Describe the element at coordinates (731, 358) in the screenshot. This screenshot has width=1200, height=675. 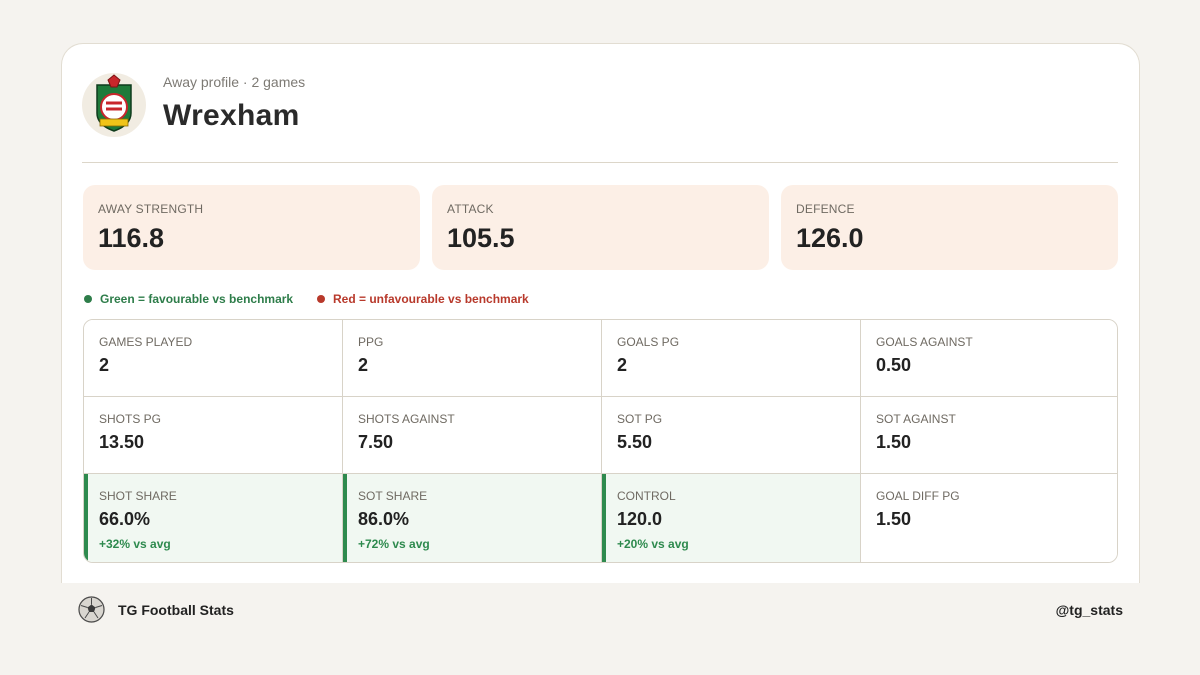
I see `stat-goals-pg: GOALS PG 2` at that location.